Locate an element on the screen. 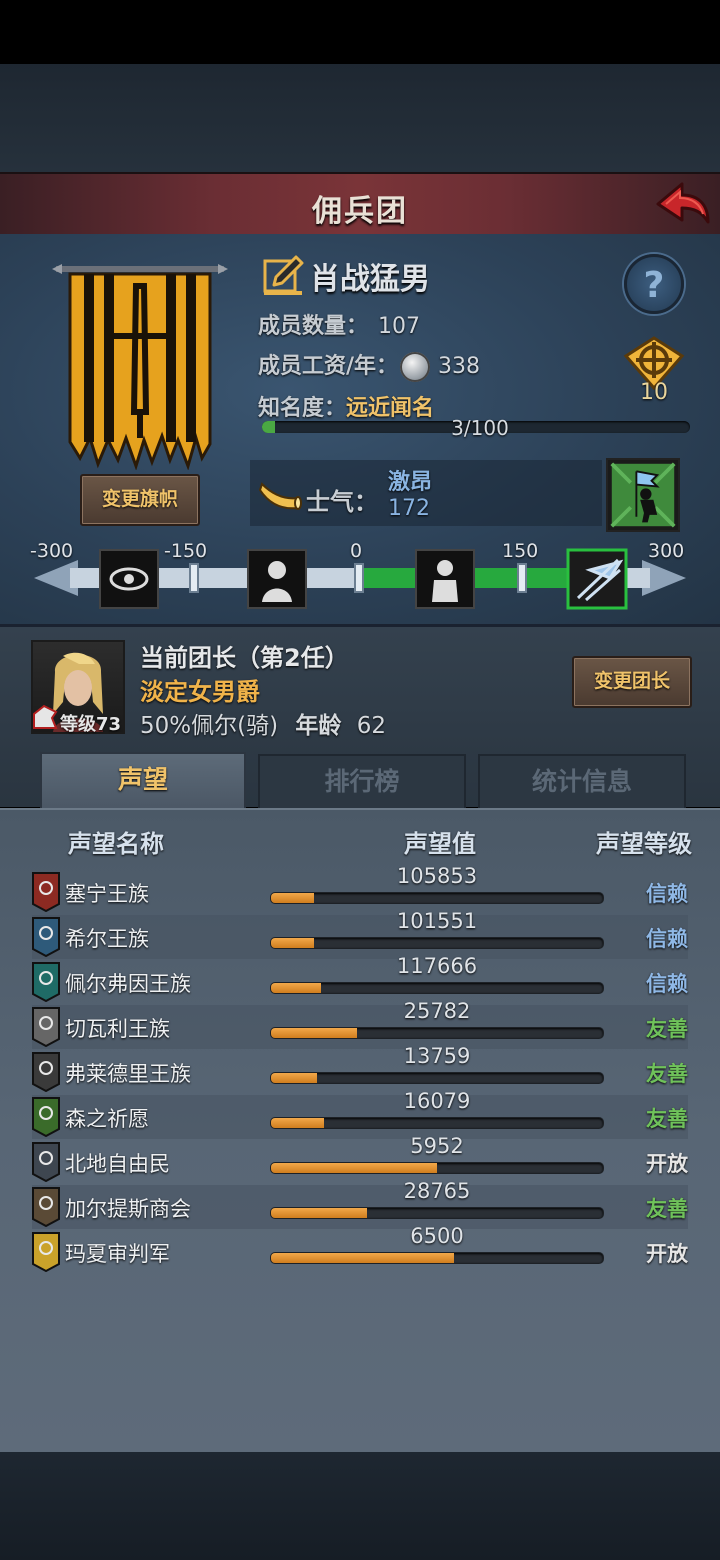 This screenshot has width=720, height=1560. scale-label-pos: 150 is located at coordinates (520, 551).